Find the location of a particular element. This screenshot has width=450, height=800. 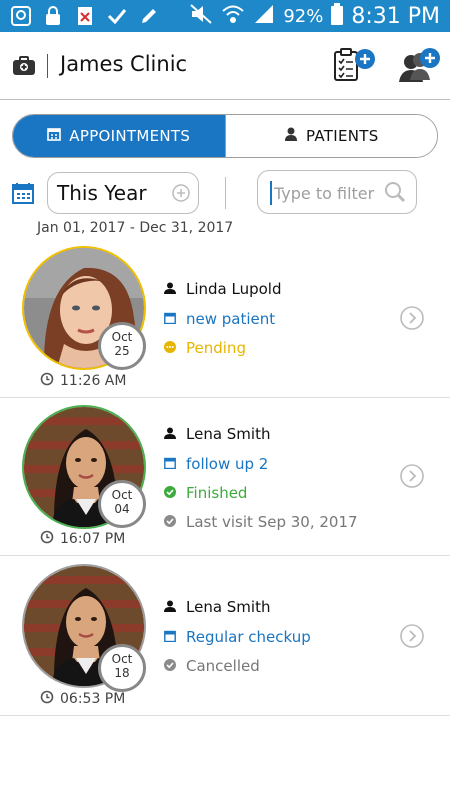

add-appointment-button is located at coordinates (354, 66).